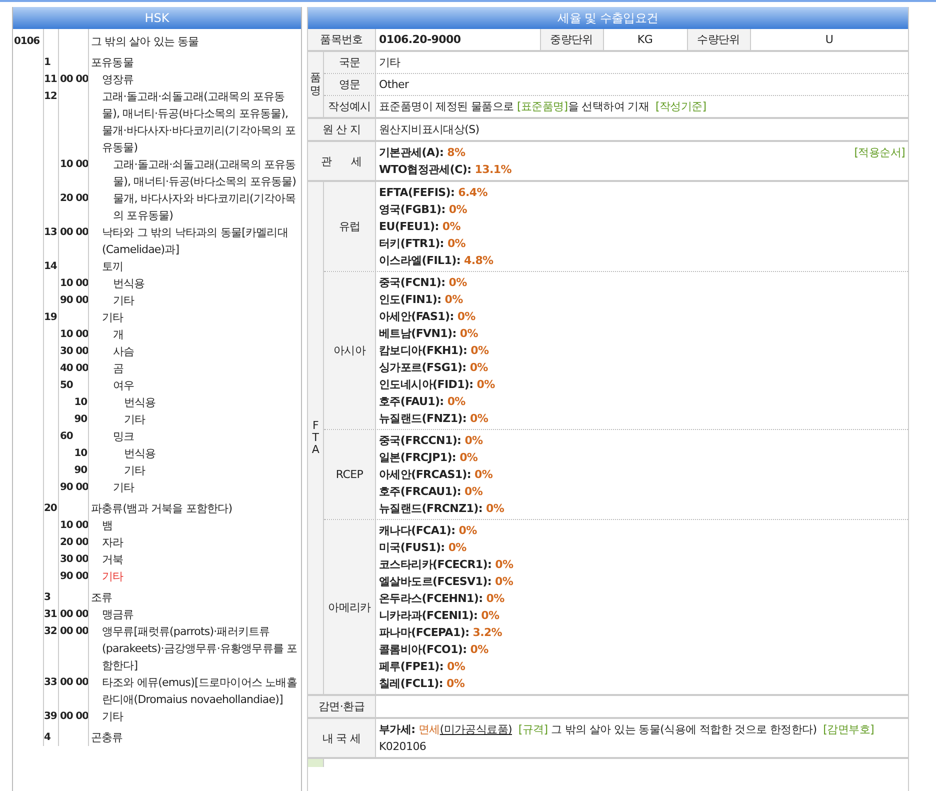 Image resolution: width=936 pixels, height=791 pixels. I want to click on hs-code: 12, so click(50, 96).